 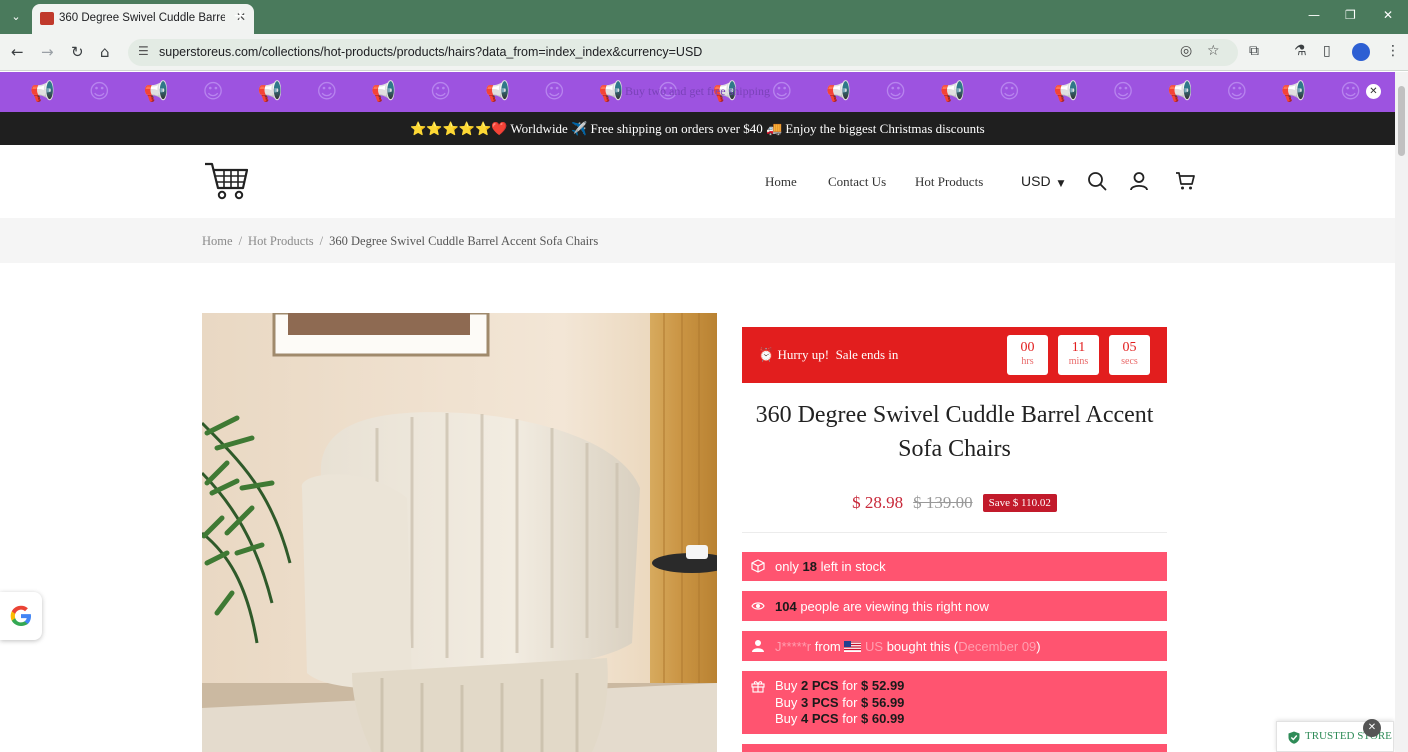 What do you see at coordinates (793, 646) in the screenshot?
I see `buyer-name: J*****r` at bounding box center [793, 646].